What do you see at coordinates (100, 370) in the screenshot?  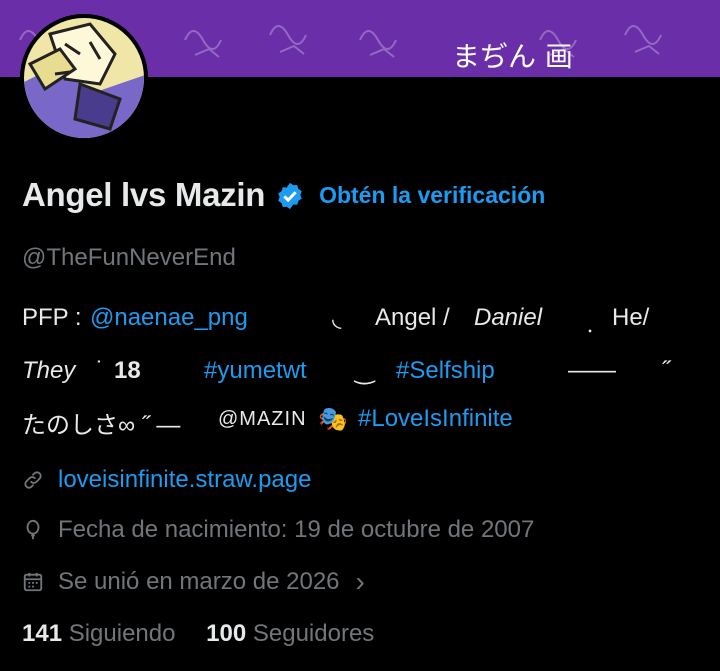 I see `bio-deco: ˙` at bounding box center [100, 370].